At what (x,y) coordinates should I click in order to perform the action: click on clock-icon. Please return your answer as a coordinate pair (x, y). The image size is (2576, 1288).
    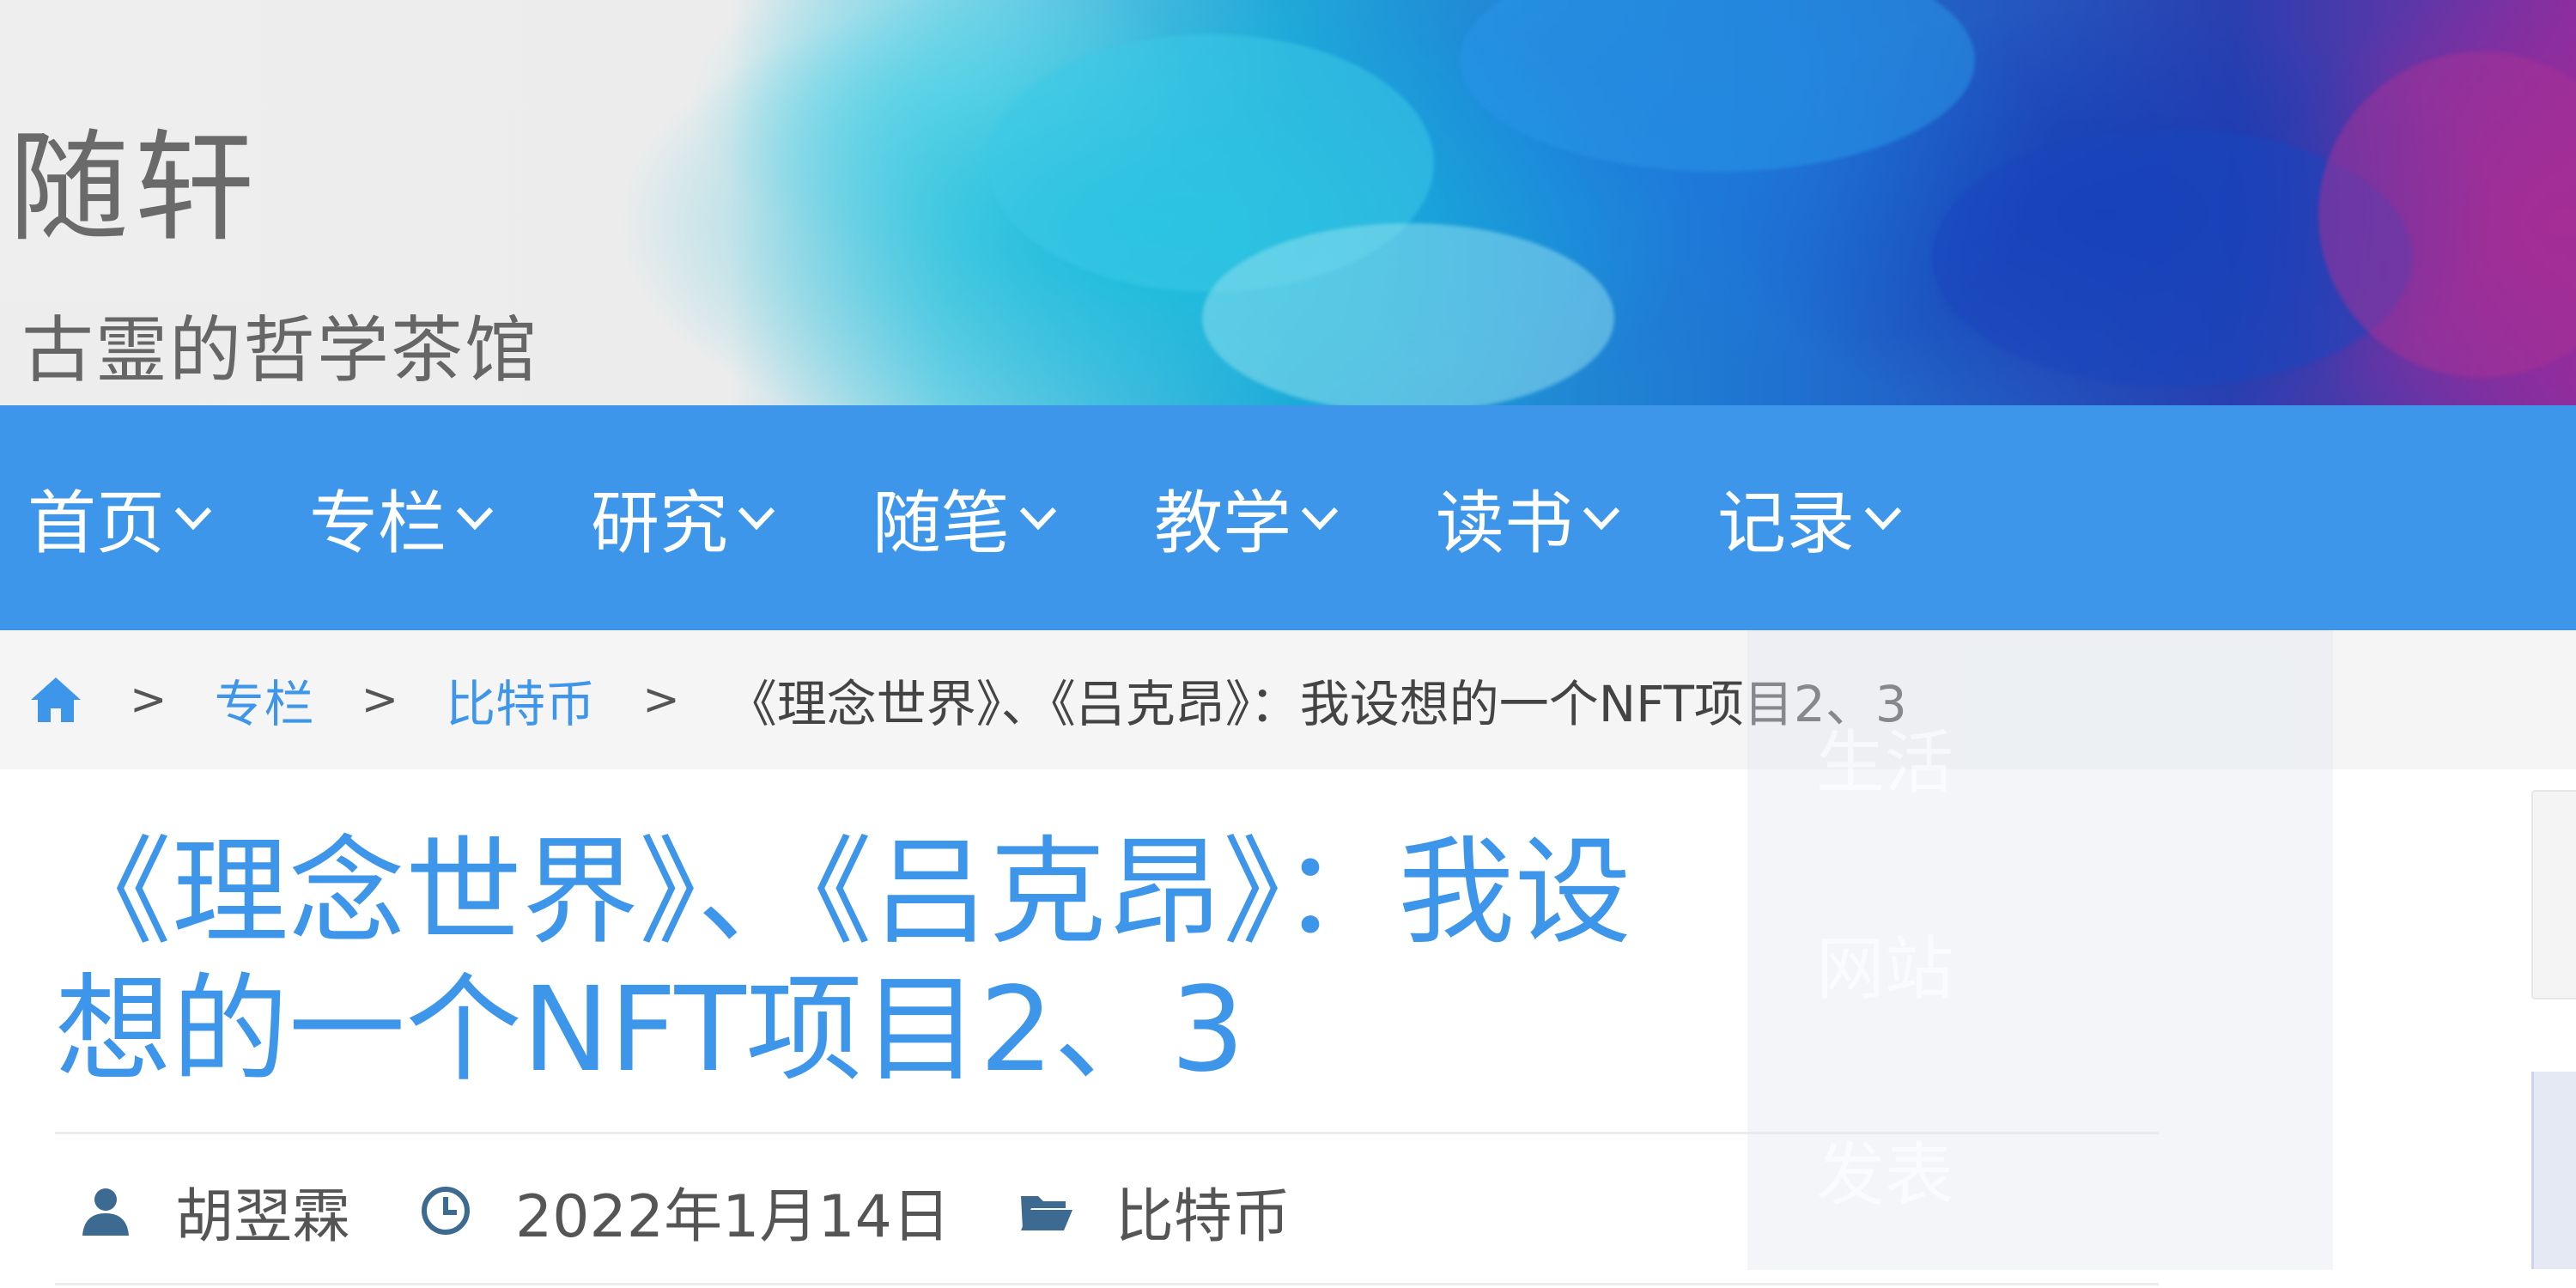
    Looking at the image, I should click on (446, 1211).